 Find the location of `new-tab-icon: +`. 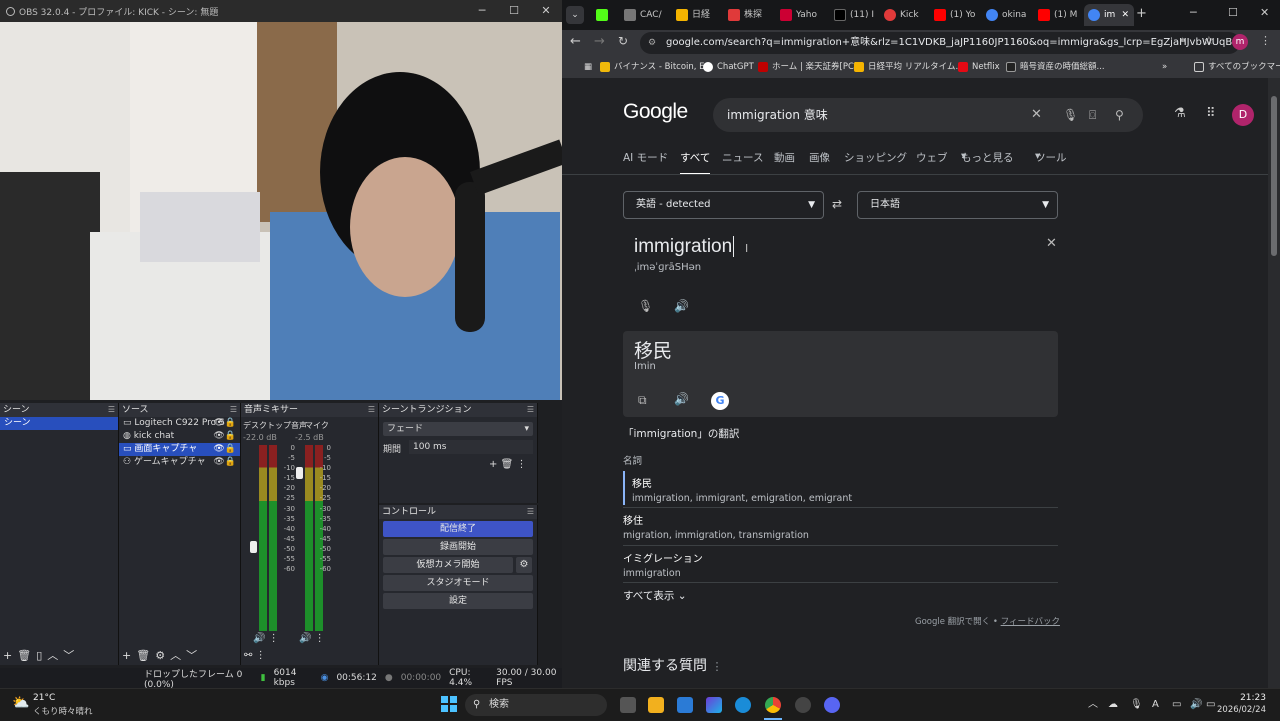

new-tab-icon: + is located at coordinates (1141, 13).